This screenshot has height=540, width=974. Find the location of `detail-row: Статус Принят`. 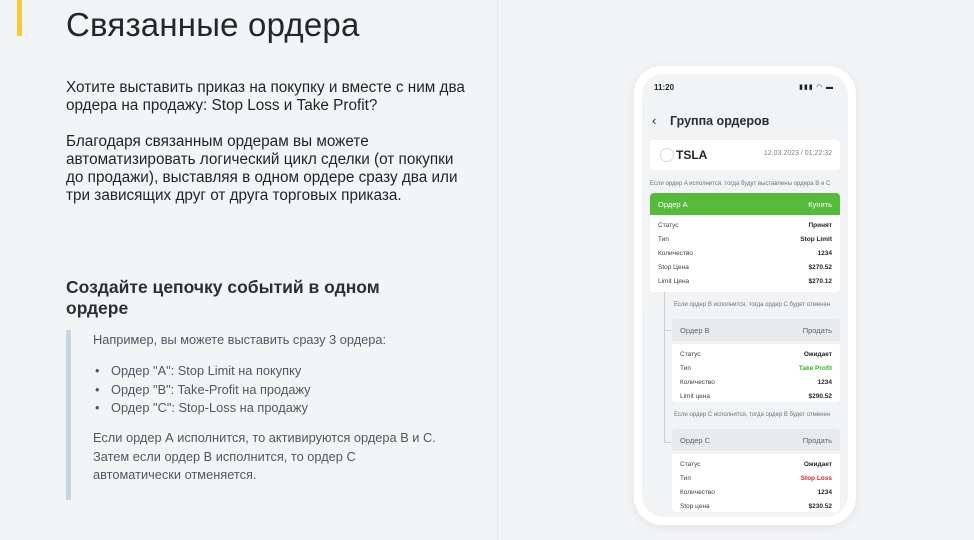

detail-row: Статус Принят is located at coordinates (745, 226).